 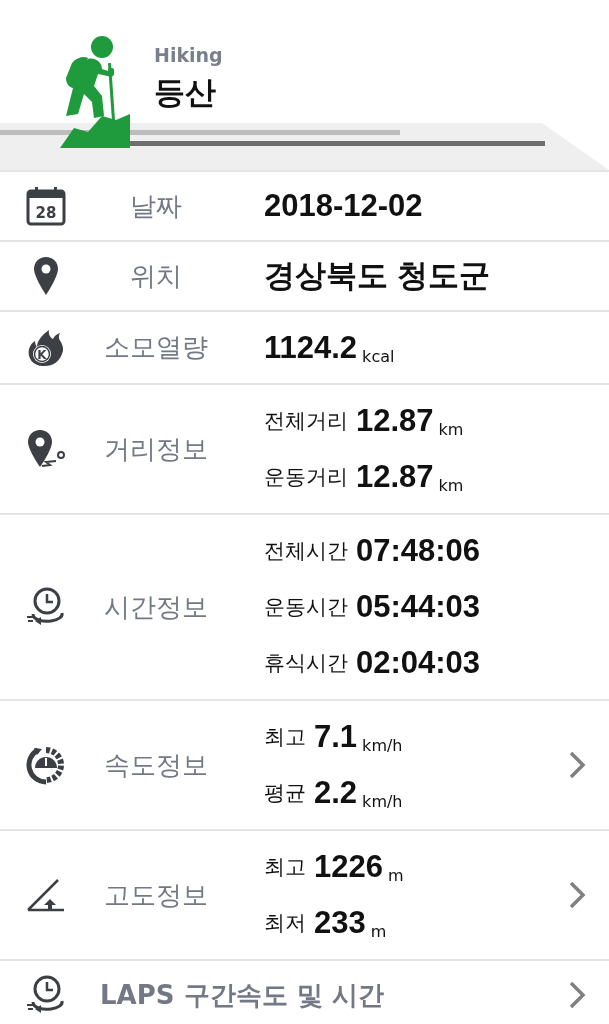 I want to click on metric-value: 233, so click(x=340, y=923).